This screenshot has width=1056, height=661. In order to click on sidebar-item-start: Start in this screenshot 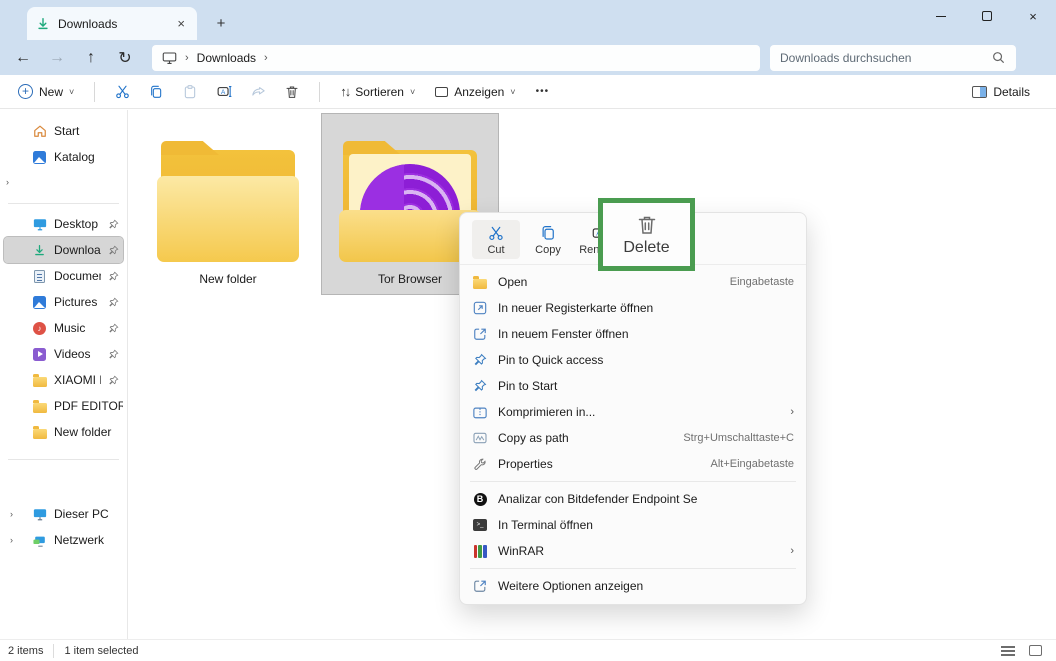, I will do `click(63, 131)`.